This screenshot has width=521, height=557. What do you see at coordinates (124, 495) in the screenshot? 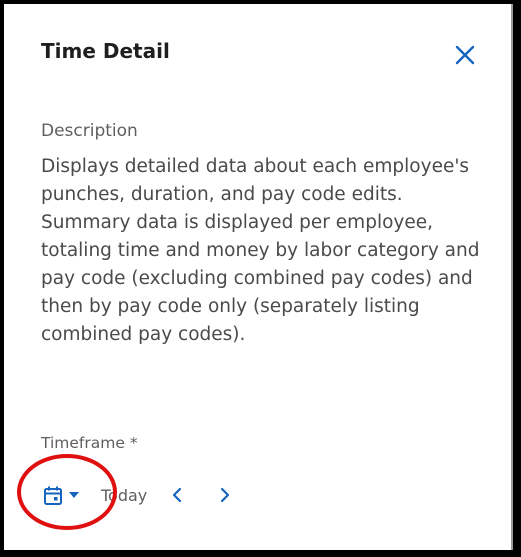
I see `timeframe-value: Today` at bounding box center [124, 495].